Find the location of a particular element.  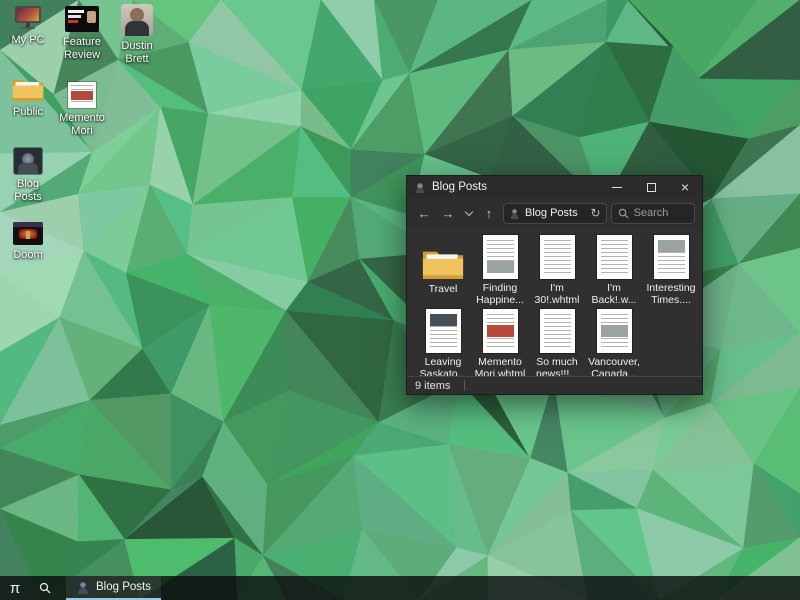

status-divider is located at coordinates (465, 385).